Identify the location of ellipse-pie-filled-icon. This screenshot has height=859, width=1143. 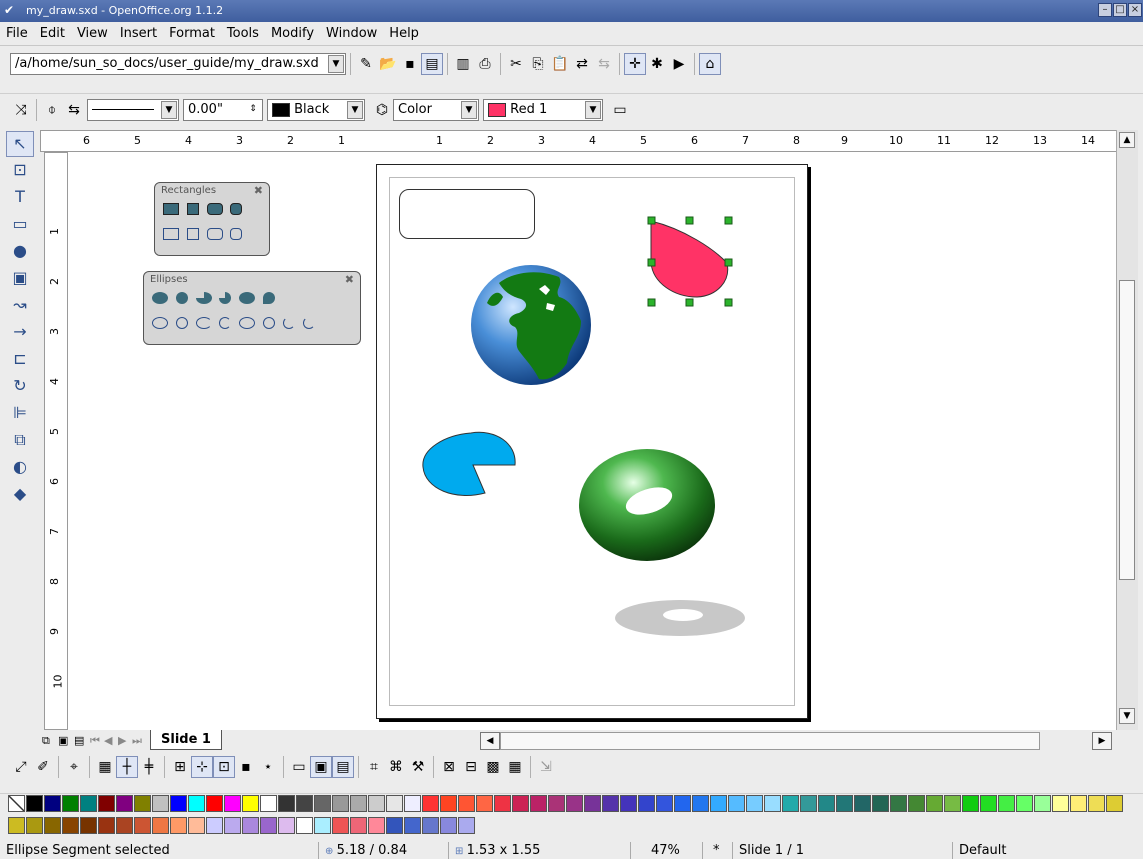
(203, 298).